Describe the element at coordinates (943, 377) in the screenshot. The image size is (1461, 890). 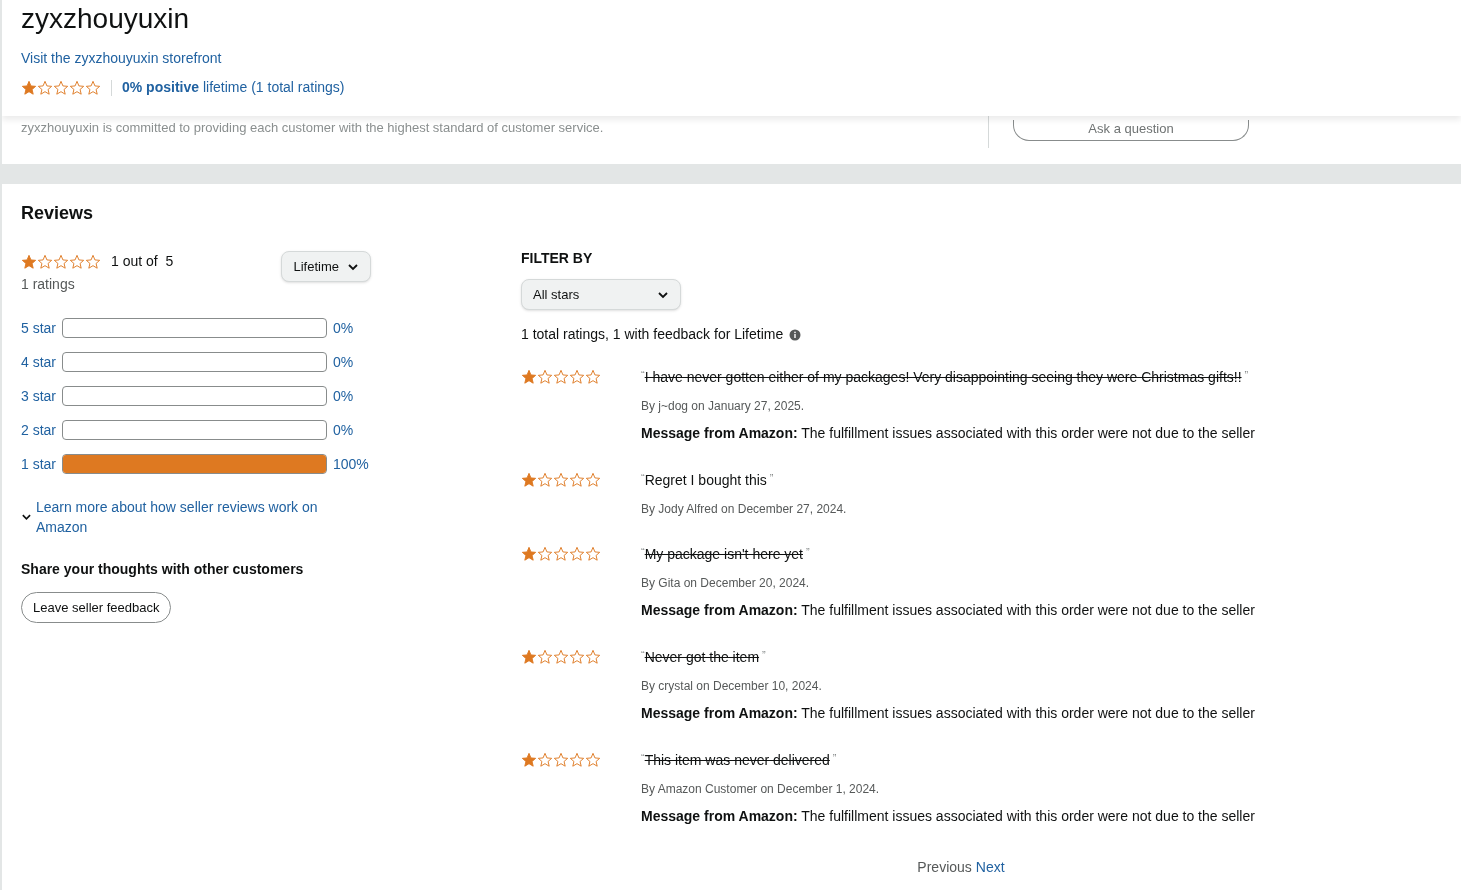
I see `review-text: I have never gotten either of my packages! Very disappointing seeing they were Christmas gifts!!` at that location.